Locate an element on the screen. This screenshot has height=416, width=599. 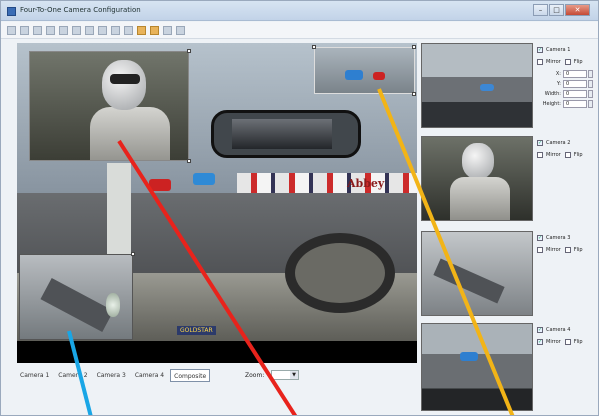
blue-pointer-line is located at coordinates (80, 372).